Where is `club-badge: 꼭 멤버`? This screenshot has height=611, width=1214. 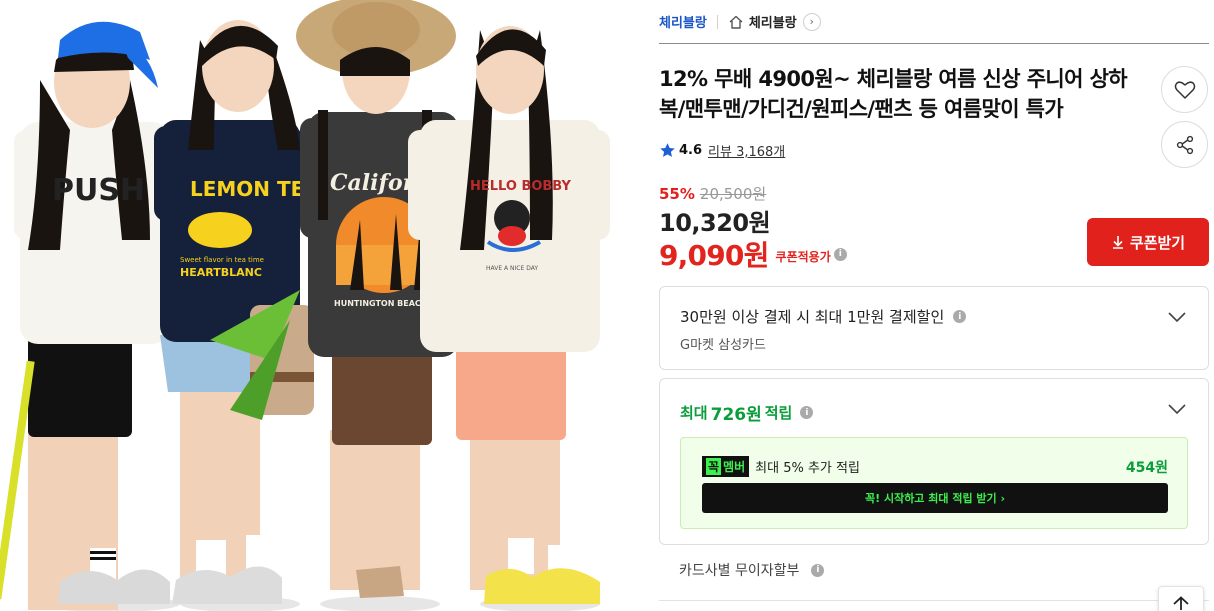 club-badge: 꼭 멤버 is located at coordinates (726, 466).